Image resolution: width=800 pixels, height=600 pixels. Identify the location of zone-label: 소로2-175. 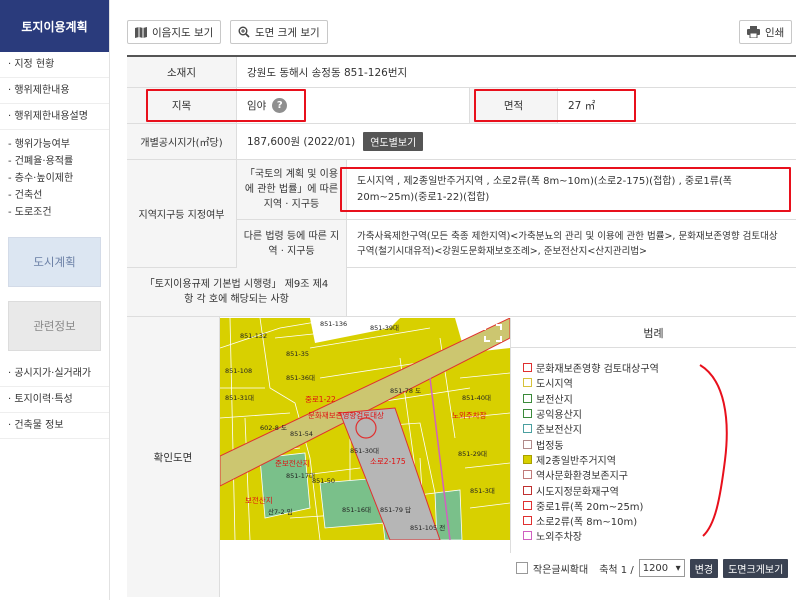
(388, 461).